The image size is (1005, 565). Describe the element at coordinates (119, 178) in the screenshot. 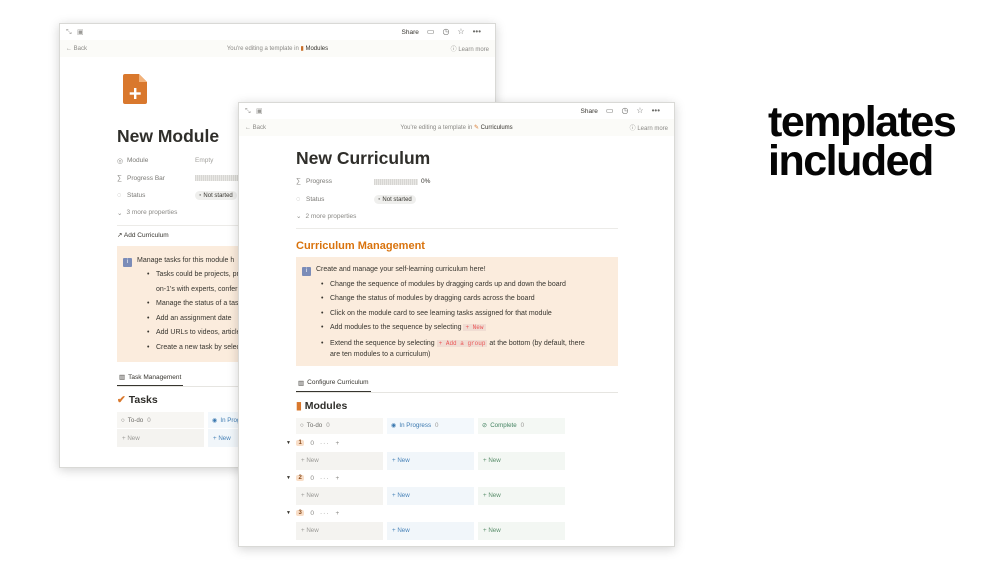

I see `sigma-icon: ∑` at that location.